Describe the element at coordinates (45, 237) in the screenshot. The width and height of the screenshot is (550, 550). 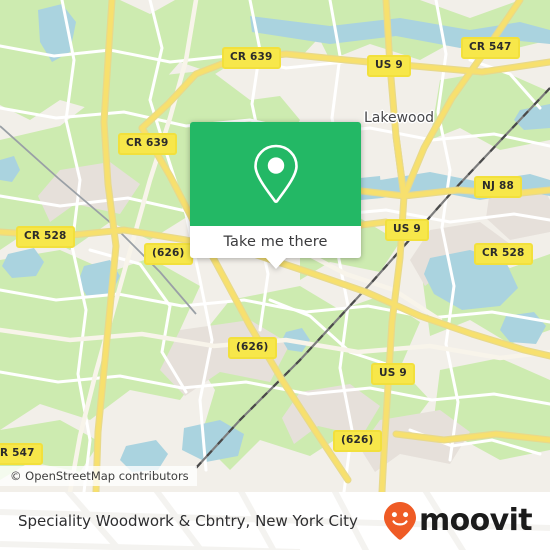
I see `road-shield-cr528-left: CR 528` at that location.